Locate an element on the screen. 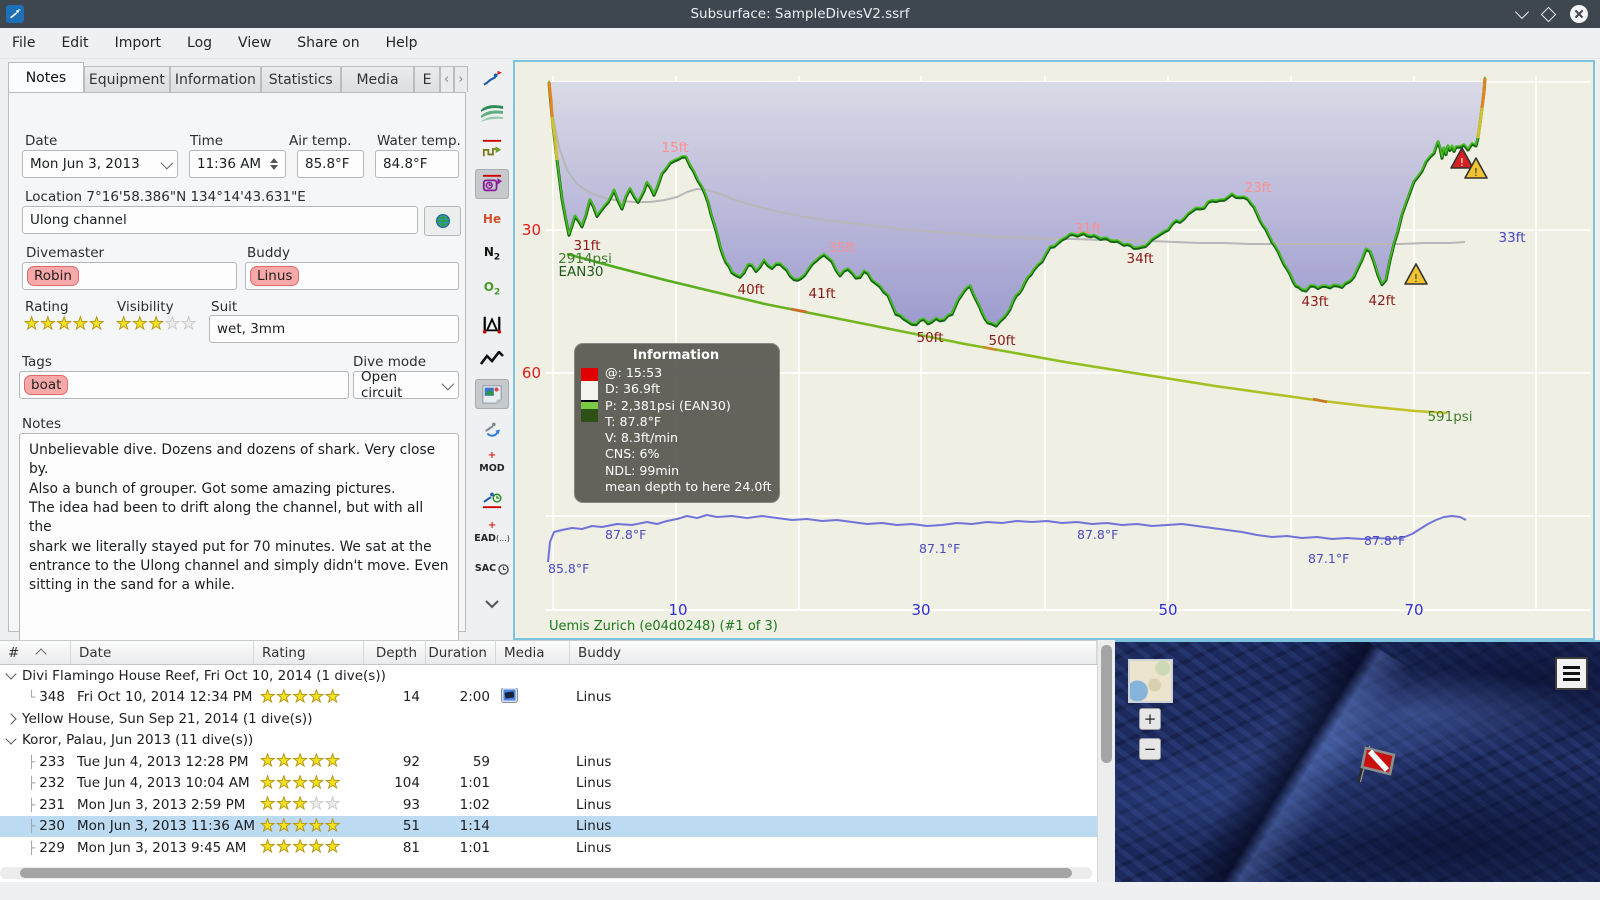 This screenshot has height=900, width=1600. location-field: Ulong channel is located at coordinates (220, 220).